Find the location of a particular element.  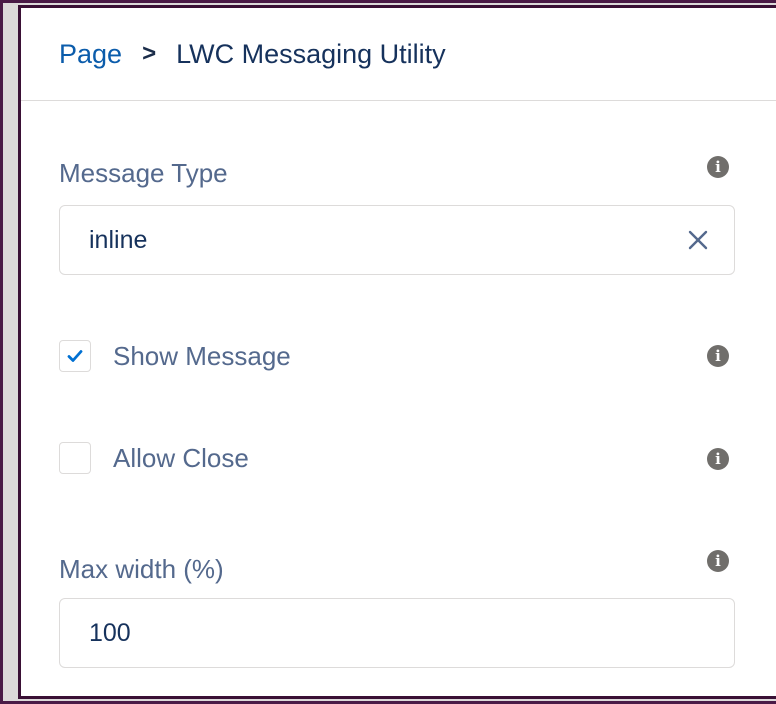

breadcrumb: Page > LWC Messaging Utility is located at coordinates (398, 54).